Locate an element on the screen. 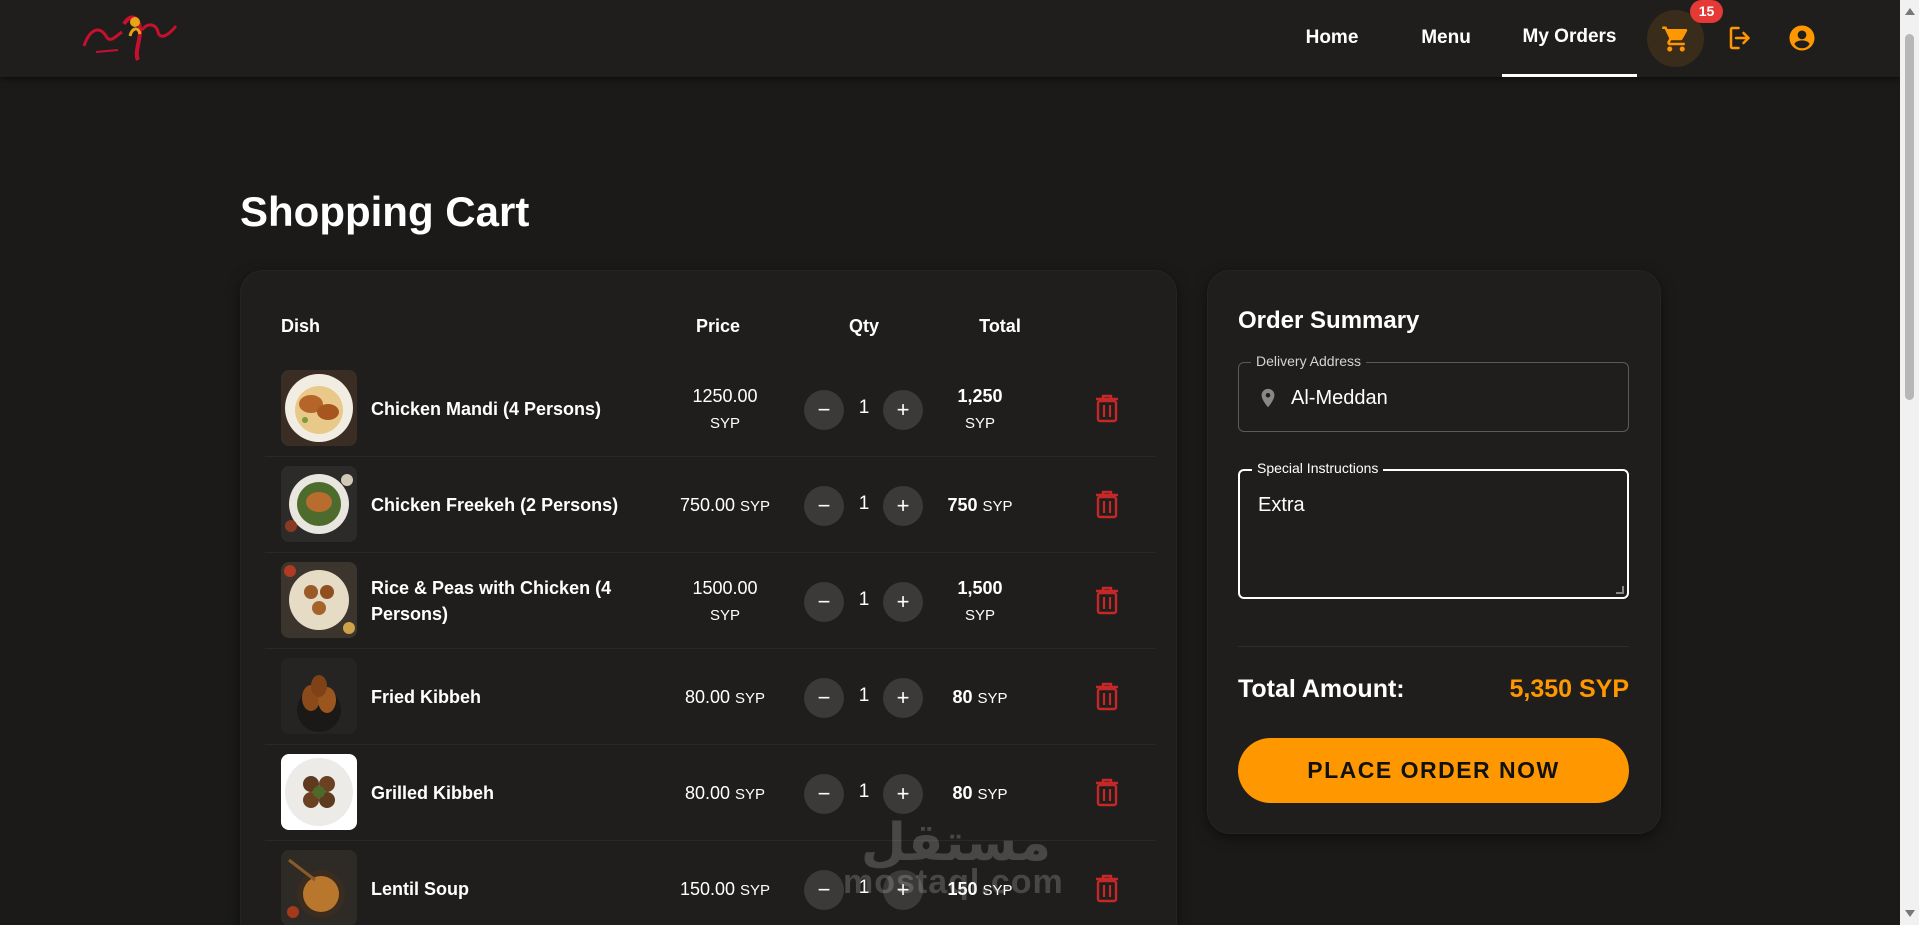 This screenshot has height=925, width=1919. special-instructions-field: Special Instructions Extra is located at coordinates (1433, 529).